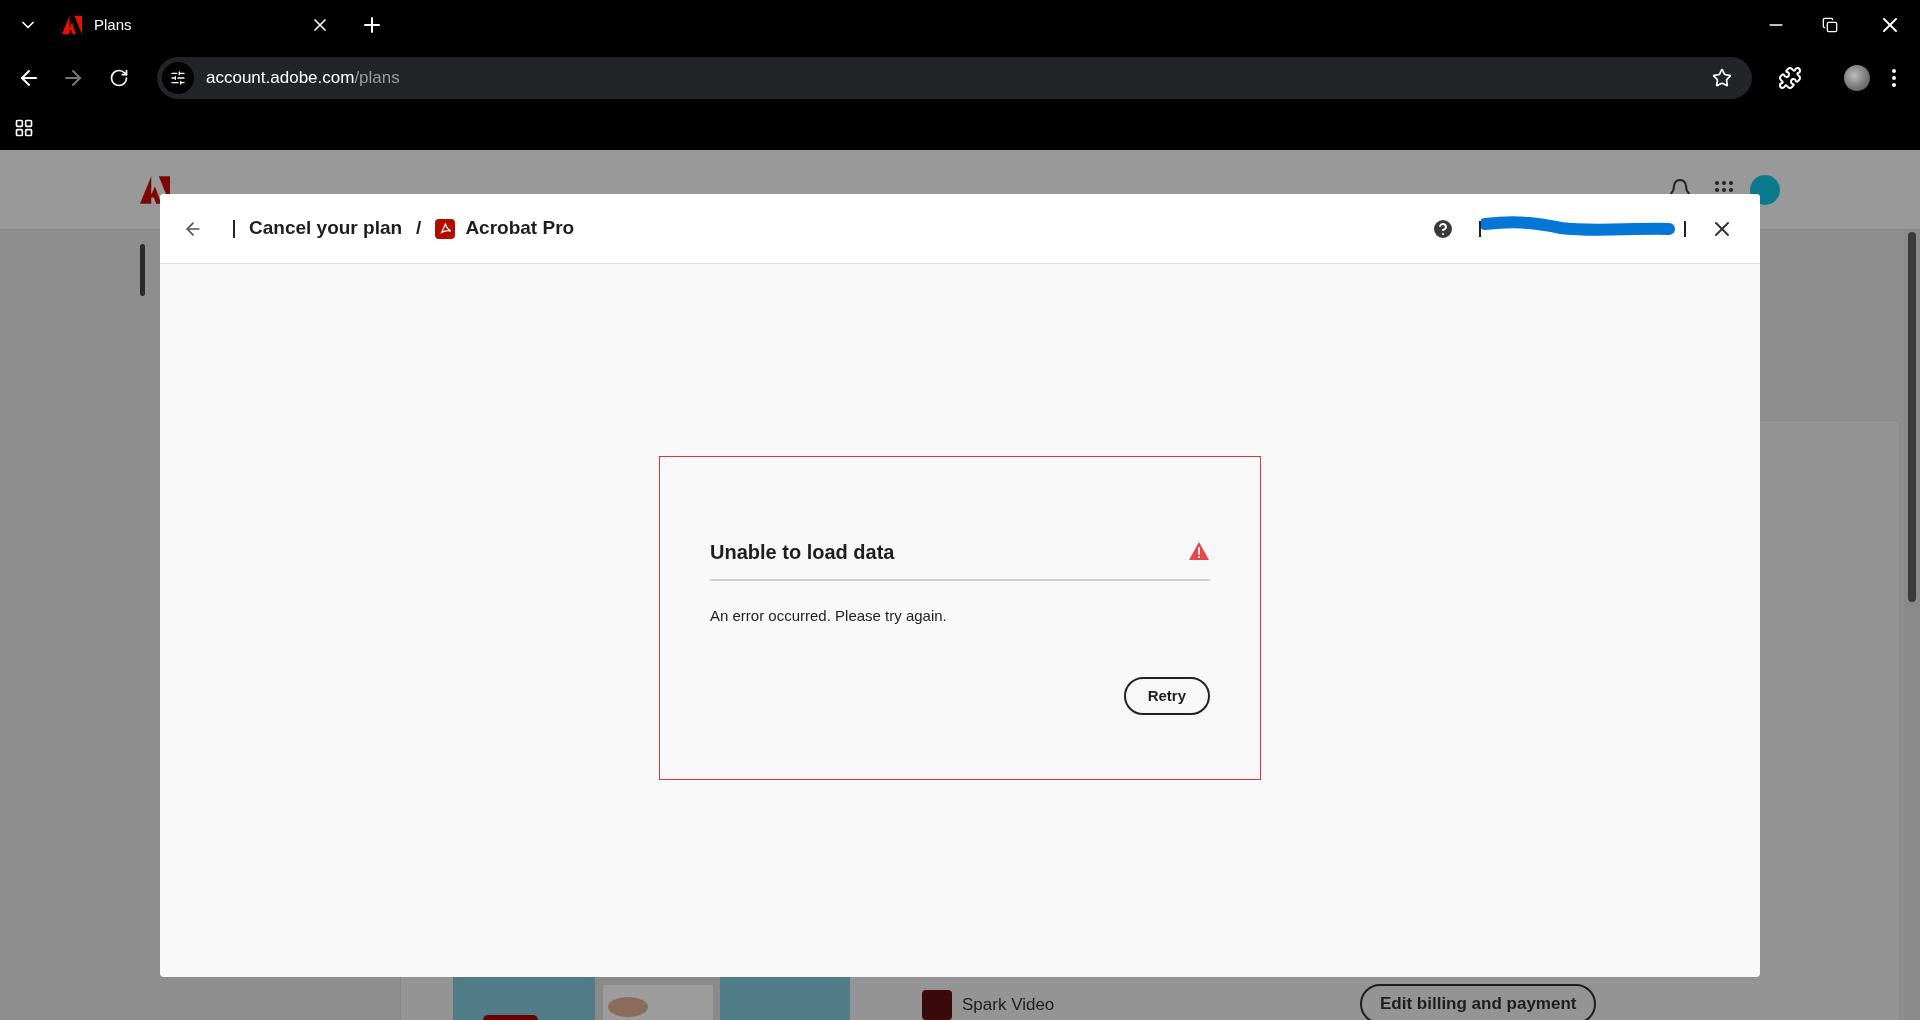 This screenshot has height=1020, width=1920. I want to click on product-title: Acrobat Pro, so click(520, 228).